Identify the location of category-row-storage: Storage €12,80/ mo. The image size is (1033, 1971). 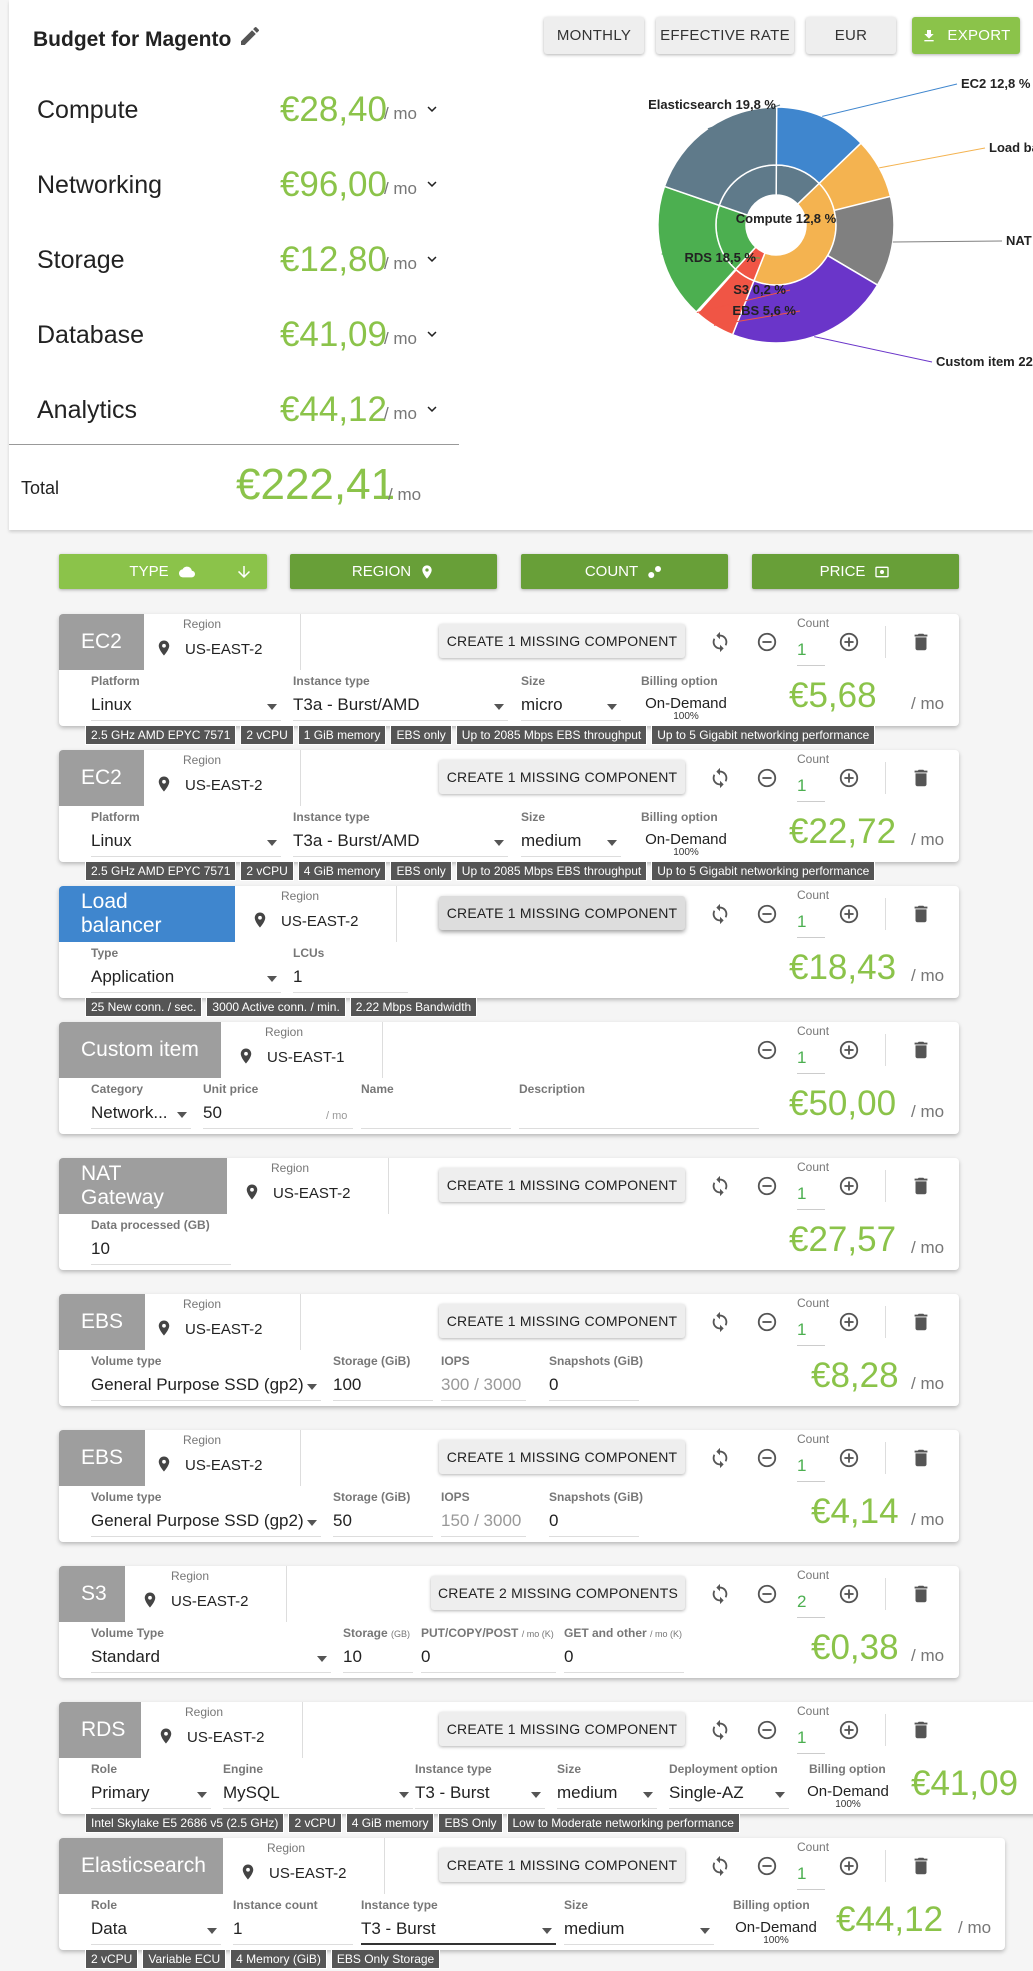
(247, 260).